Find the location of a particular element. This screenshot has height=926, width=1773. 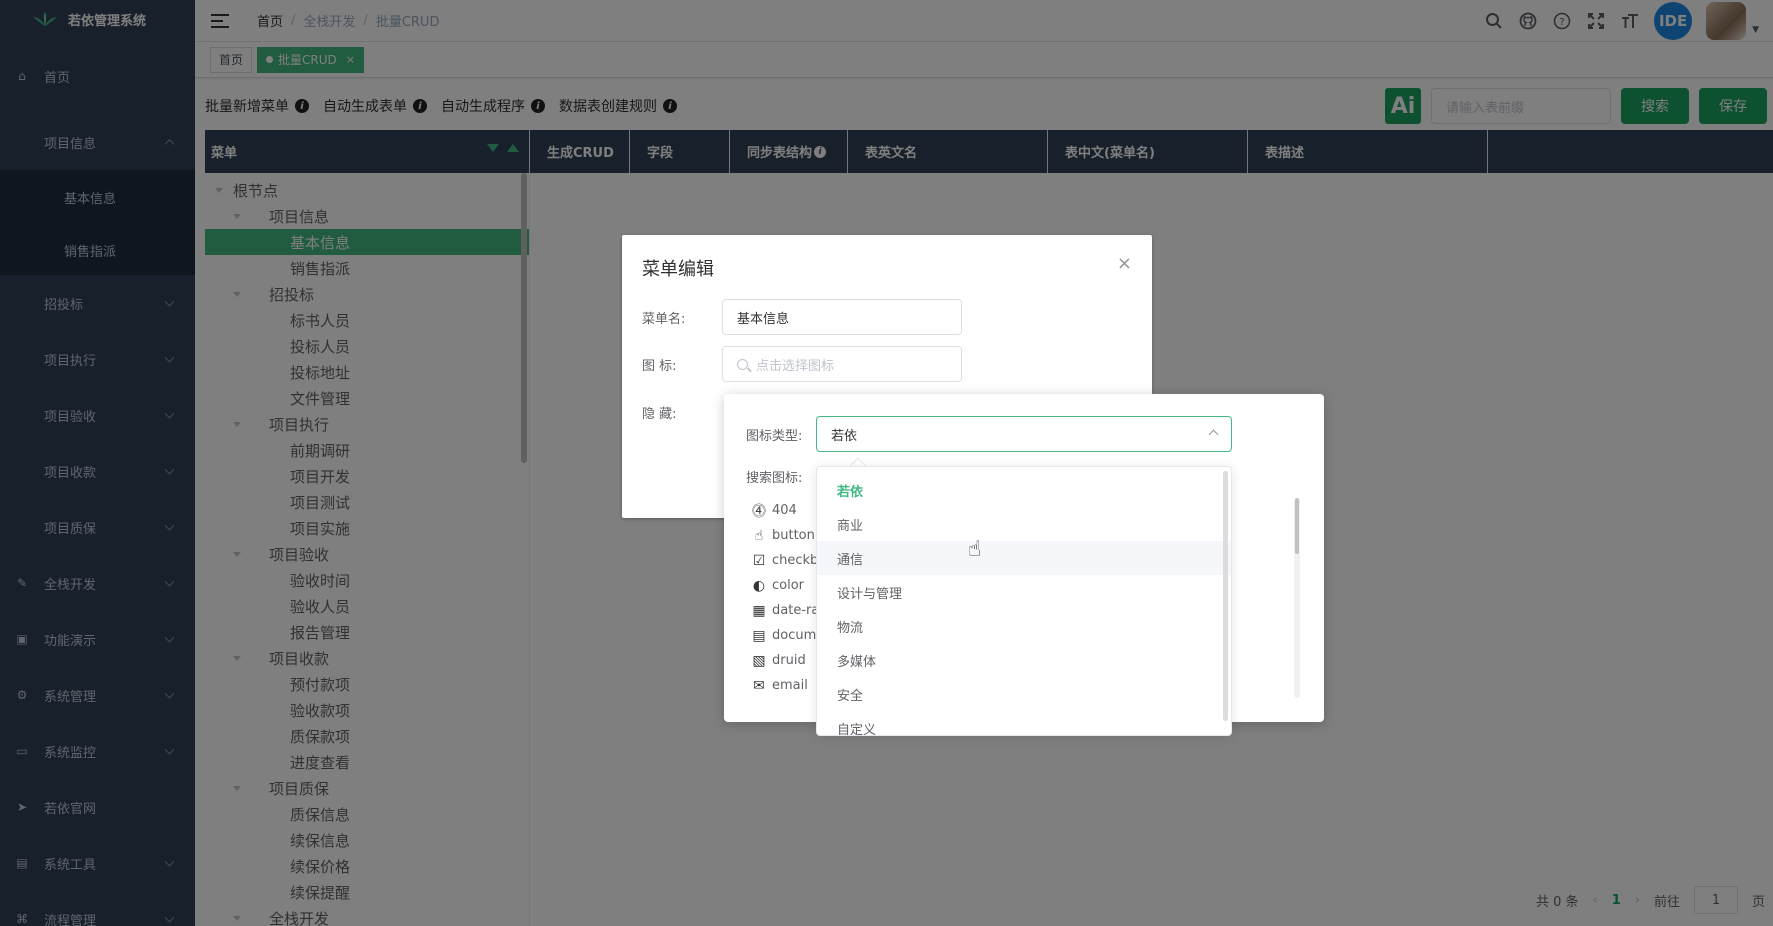

dropdown-option: 物流 is located at coordinates (1024, 626).